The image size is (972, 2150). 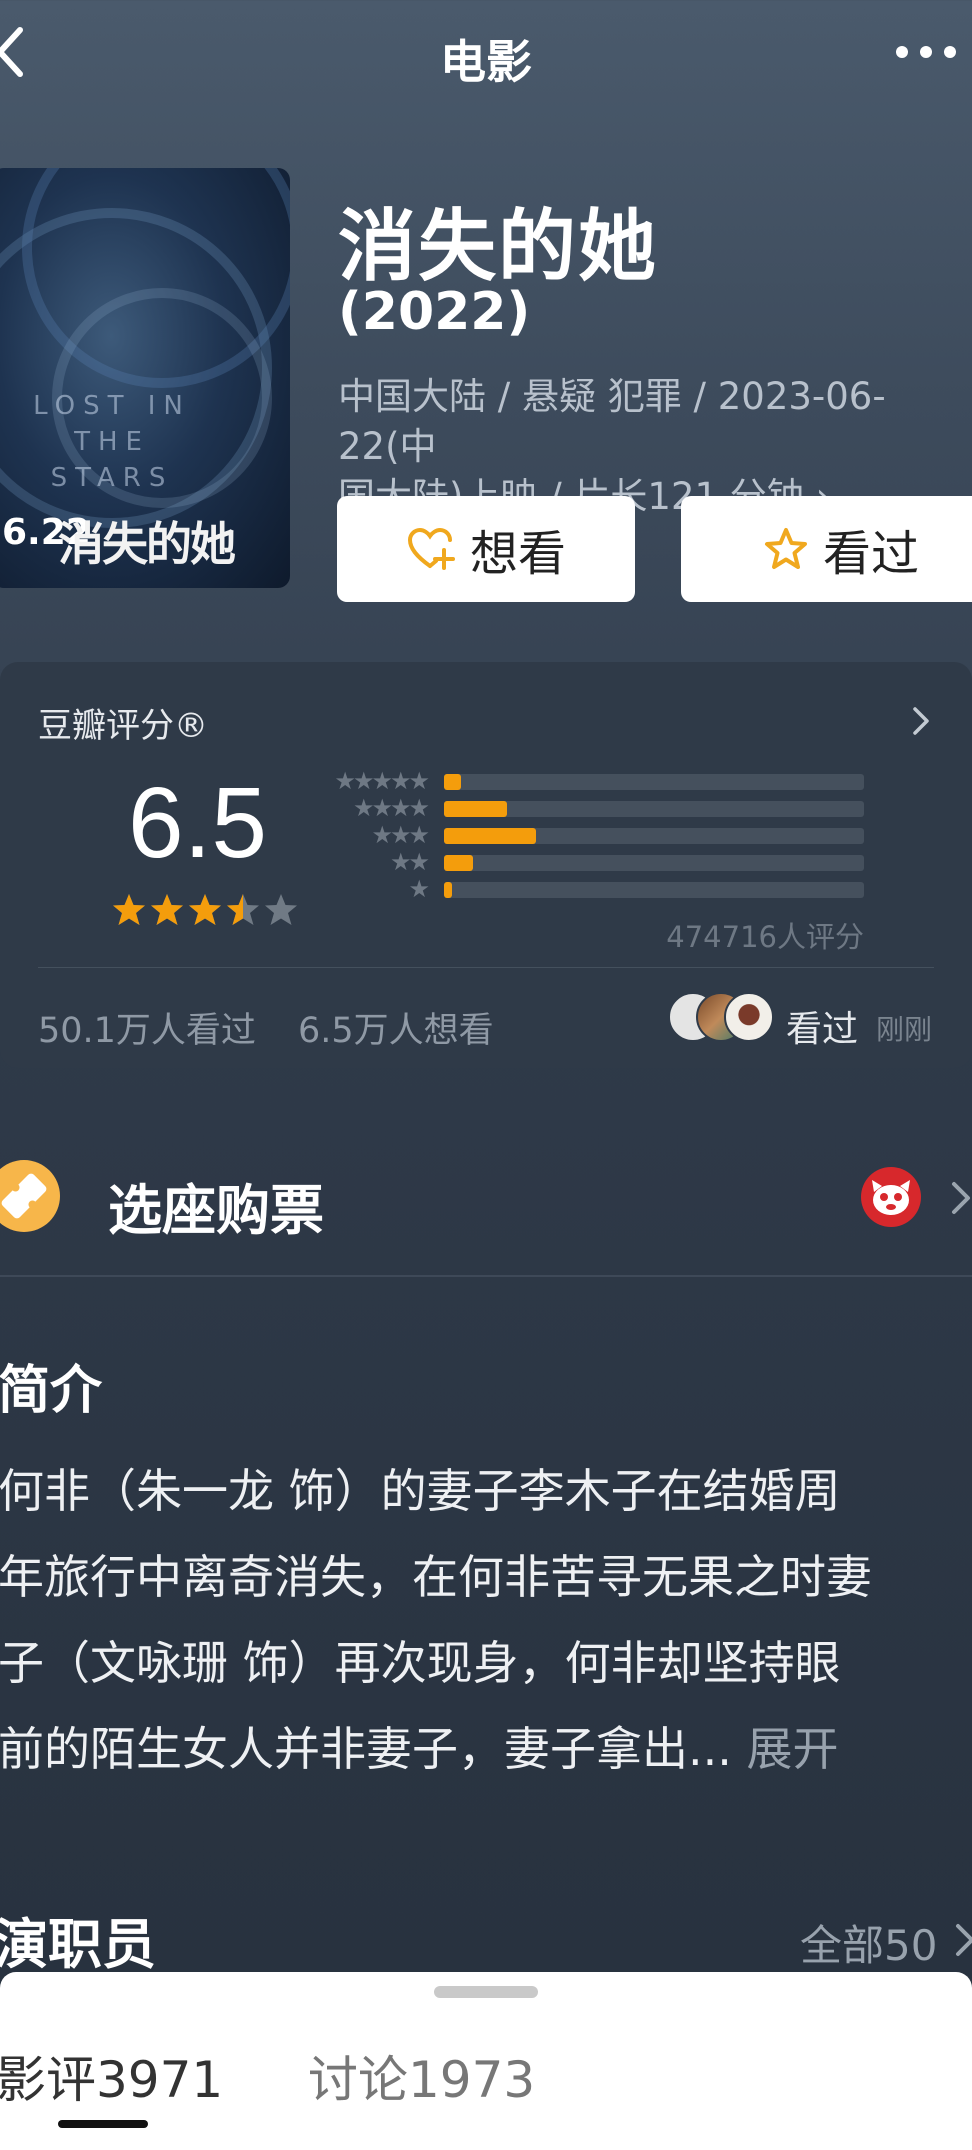 What do you see at coordinates (498, 247) in the screenshot?
I see `movie-title: 消失的她` at bounding box center [498, 247].